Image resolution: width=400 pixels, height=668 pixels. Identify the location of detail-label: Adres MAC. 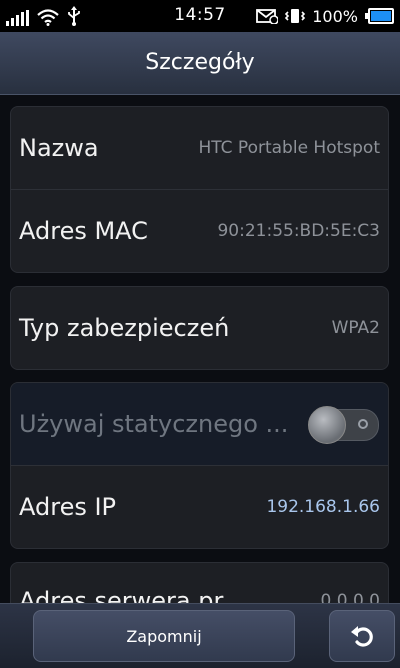
(83, 231).